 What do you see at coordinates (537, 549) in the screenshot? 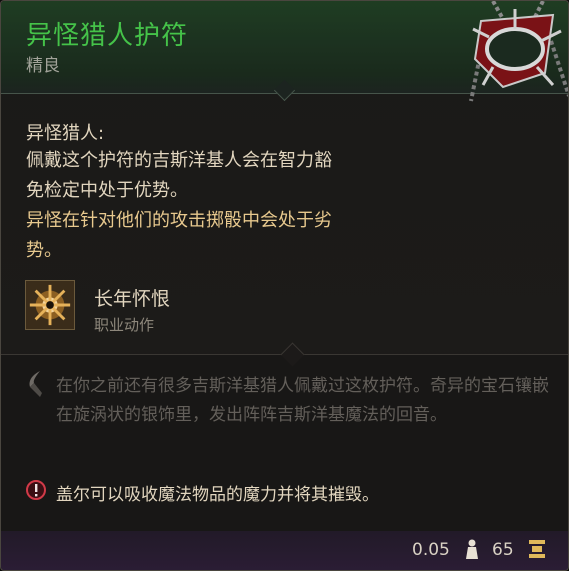
I see `gold-icon` at bounding box center [537, 549].